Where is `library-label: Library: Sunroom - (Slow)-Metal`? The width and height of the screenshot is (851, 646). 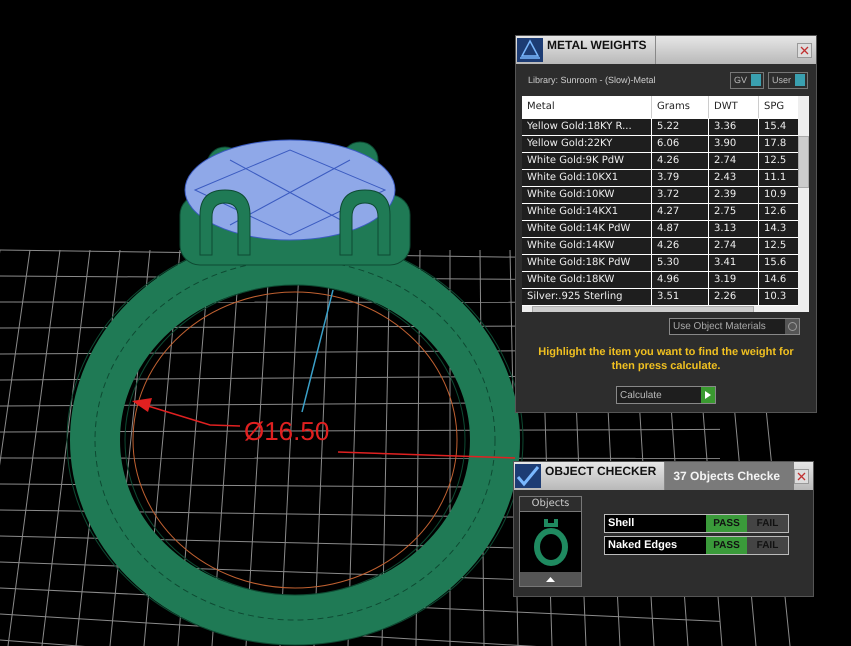 library-label: Library: Sunroom - (Slow)-Metal is located at coordinates (592, 80).